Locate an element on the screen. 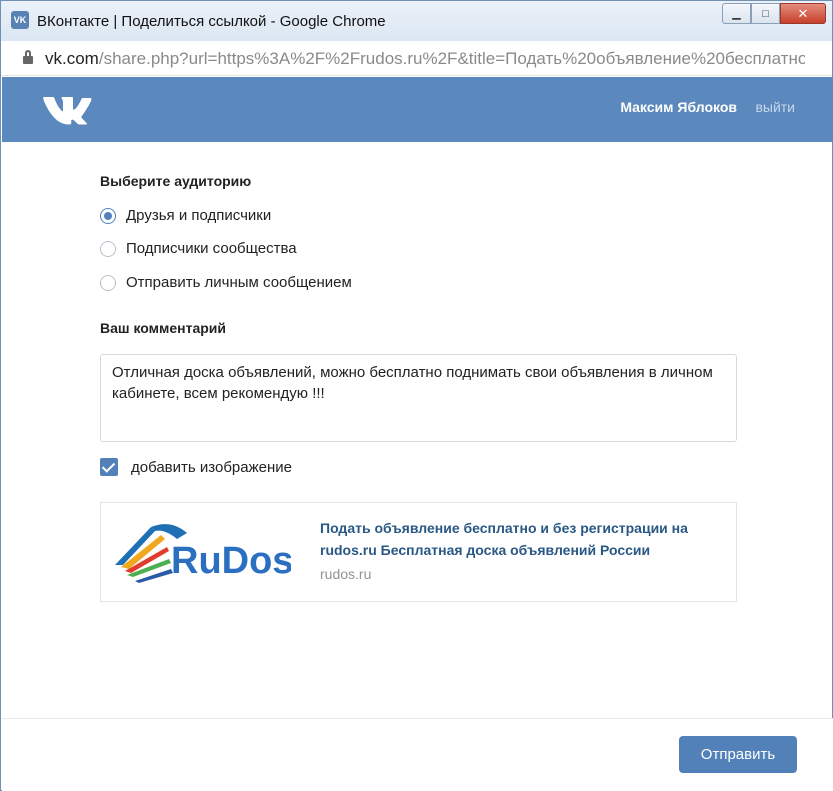 The width and height of the screenshot is (833, 791). add-image-label: добавить изображение is located at coordinates (211, 467).